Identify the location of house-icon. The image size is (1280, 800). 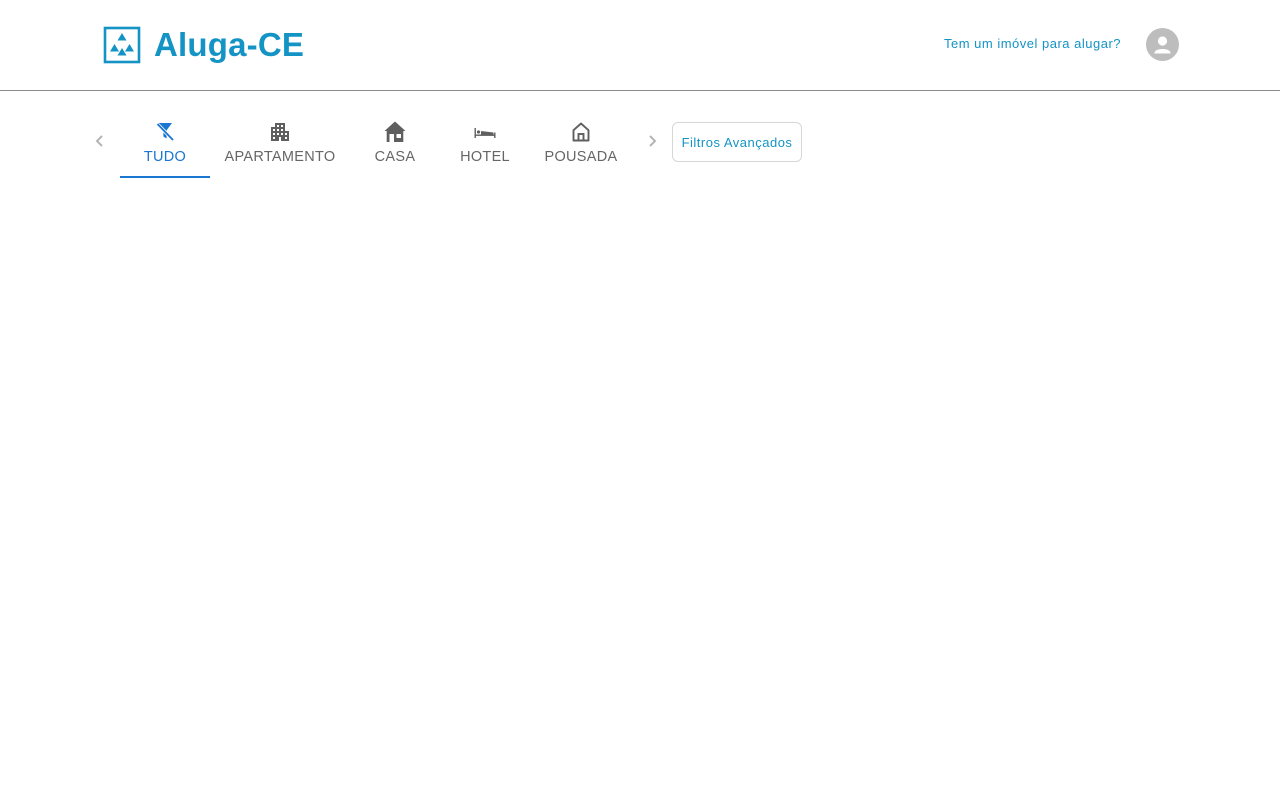
(395, 132).